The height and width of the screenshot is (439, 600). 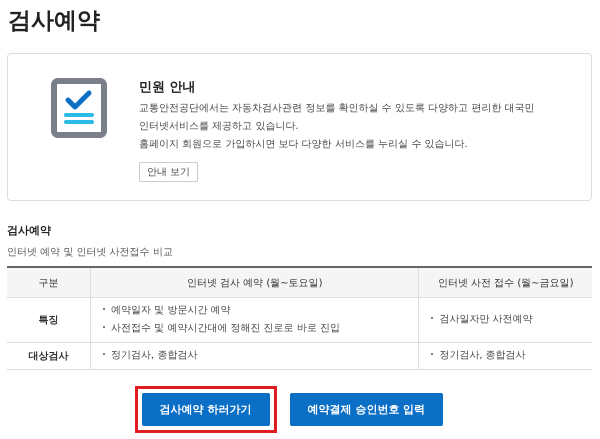 I want to click on list-item: 예약일자 및 방문시간 예약, so click(x=171, y=310).